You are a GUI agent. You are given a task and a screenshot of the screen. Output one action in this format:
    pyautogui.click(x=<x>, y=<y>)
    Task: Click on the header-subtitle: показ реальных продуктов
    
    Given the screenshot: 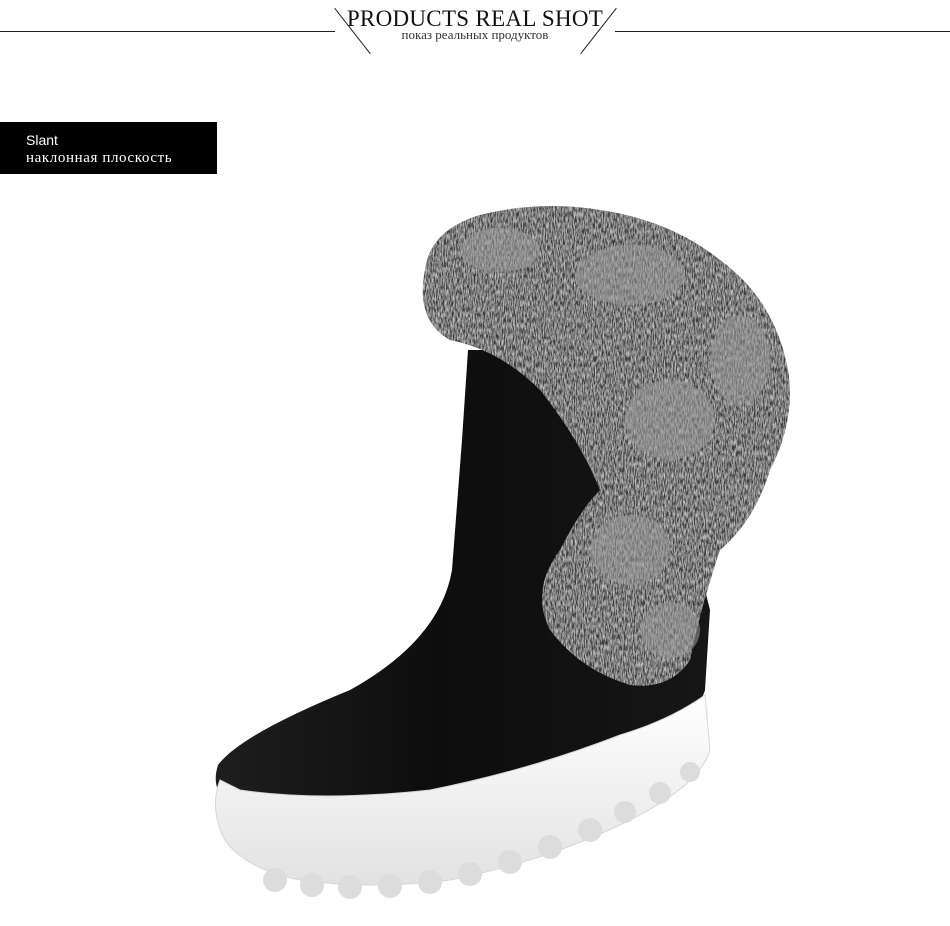 What is the action you would take?
    pyautogui.click(x=475, y=34)
    